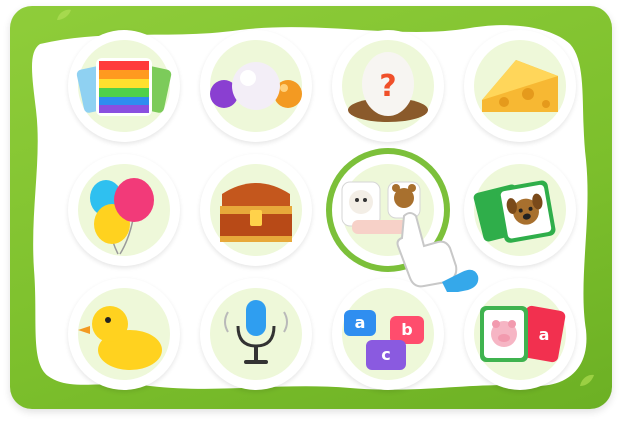 Image resolution: width=621 pixels, height=421 pixels. What do you see at coordinates (122, 216) in the screenshot?
I see `balloons-icon` at bounding box center [122, 216].